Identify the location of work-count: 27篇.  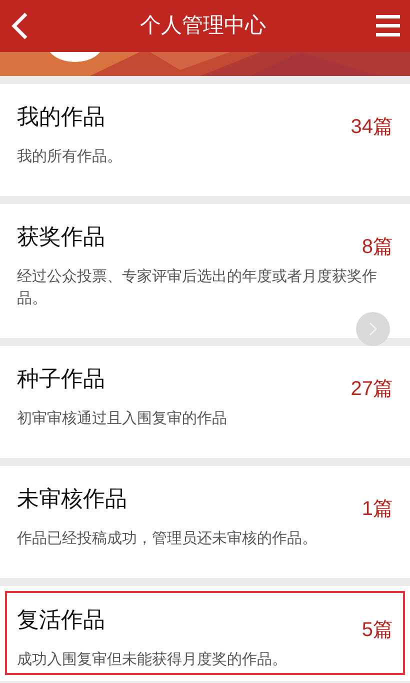
(371, 389).